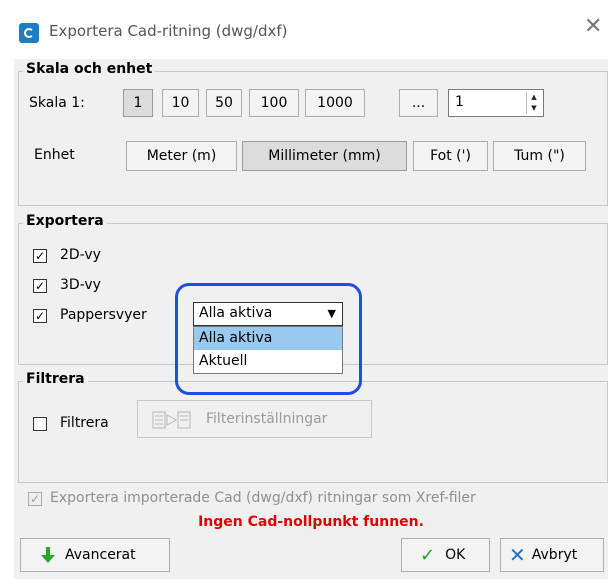 Image resolution: width=612 pixels, height=583 pixels. Describe the element at coordinates (335, 103) in the screenshot. I see `scale-1000-button: 1000` at that location.